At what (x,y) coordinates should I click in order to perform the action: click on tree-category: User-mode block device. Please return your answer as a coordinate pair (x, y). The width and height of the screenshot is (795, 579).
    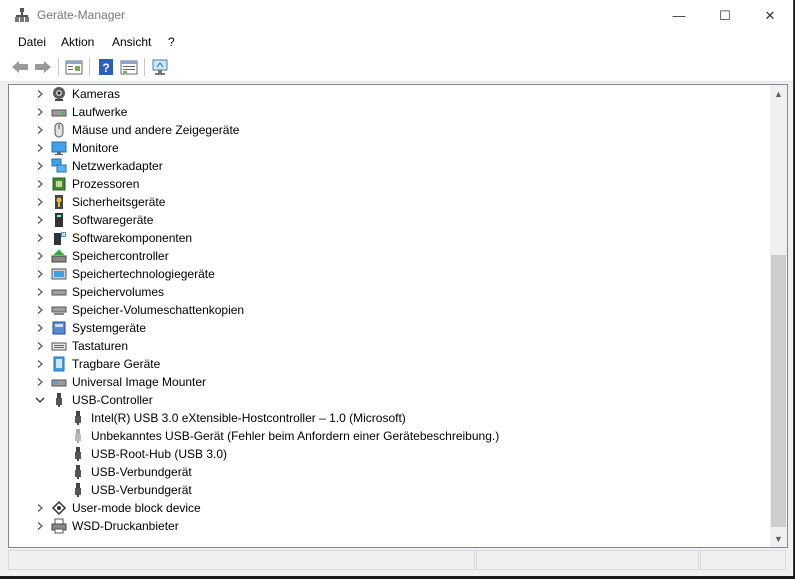
    Looking at the image, I should click on (388, 508).